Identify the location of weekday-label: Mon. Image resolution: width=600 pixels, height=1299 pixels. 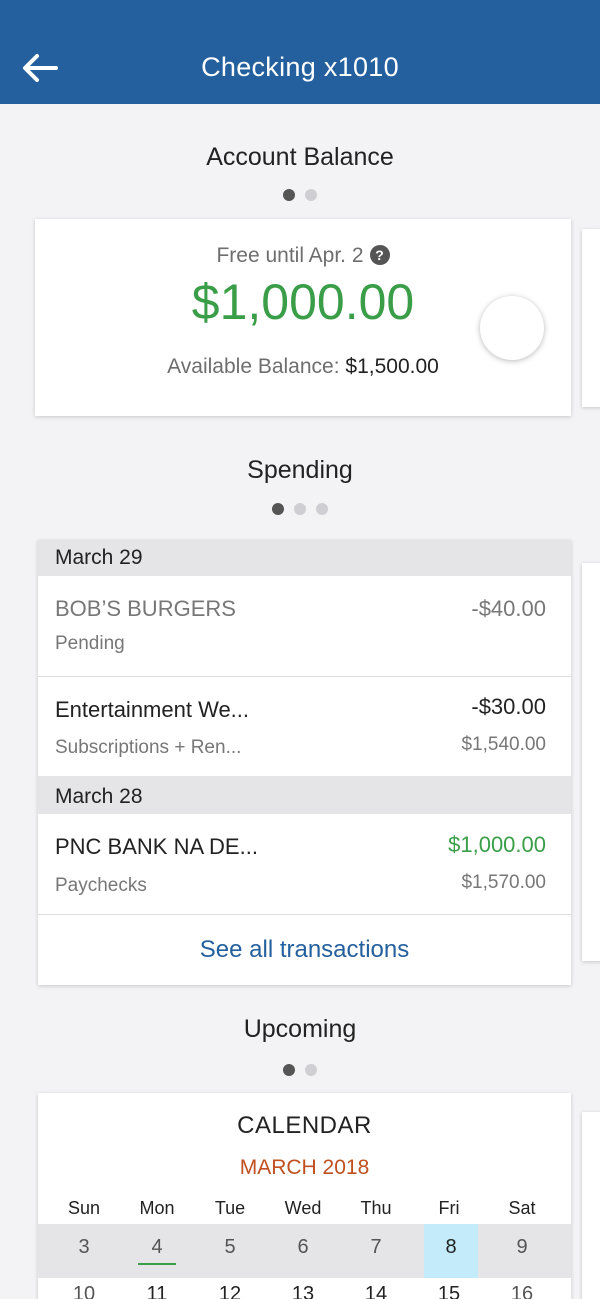
(157, 1208).